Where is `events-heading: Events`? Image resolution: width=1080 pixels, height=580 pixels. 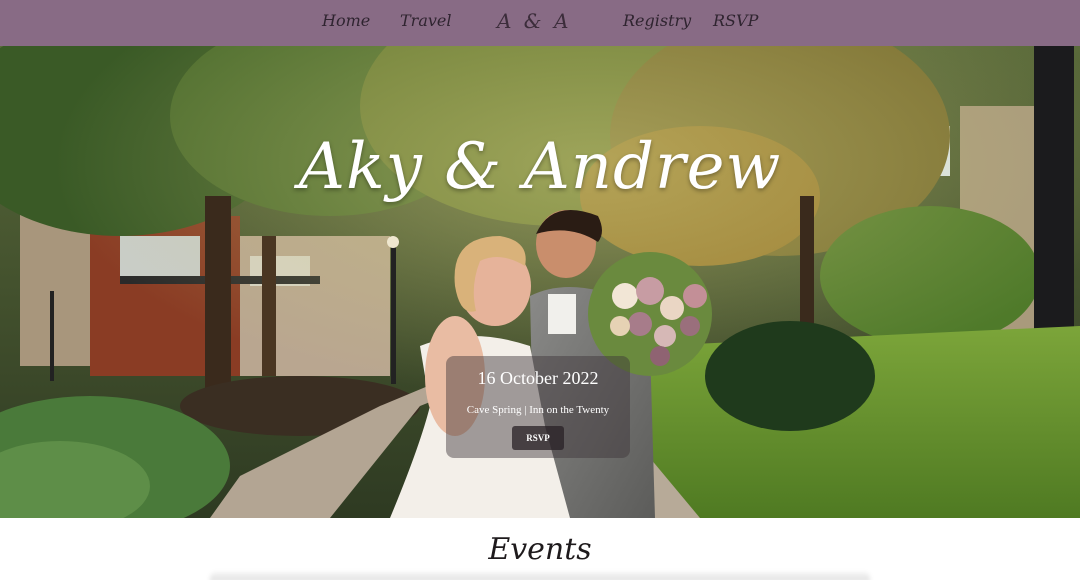
events-heading: Events is located at coordinates (540, 549).